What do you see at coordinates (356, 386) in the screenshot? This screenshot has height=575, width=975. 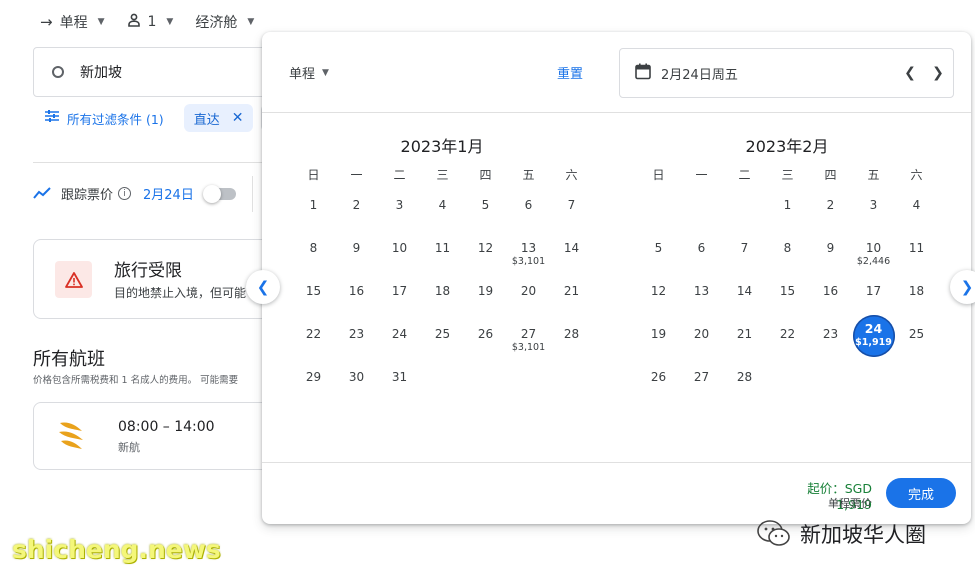 I see `day-cell: 30` at bounding box center [356, 386].